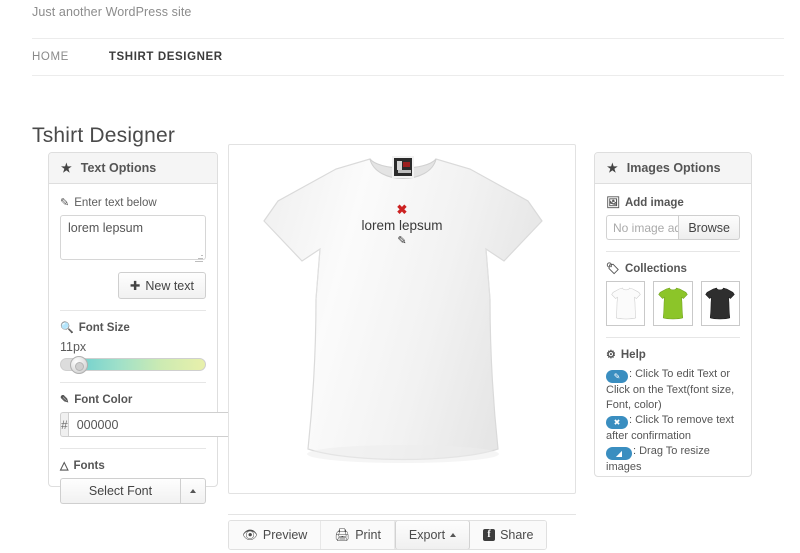 The width and height of the screenshot is (800, 553). I want to click on printer-icon: 🖨, so click(342, 534).